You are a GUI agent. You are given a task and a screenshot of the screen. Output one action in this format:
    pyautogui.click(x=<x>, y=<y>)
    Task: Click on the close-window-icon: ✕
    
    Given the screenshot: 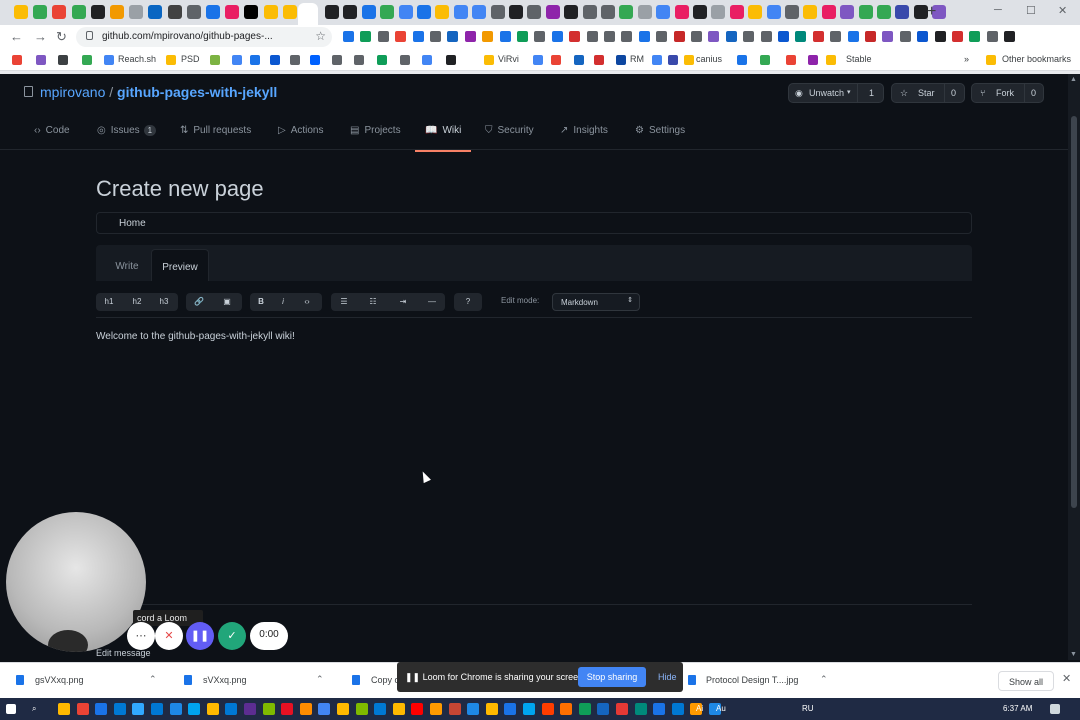 What is the action you would take?
    pyautogui.click(x=1062, y=10)
    